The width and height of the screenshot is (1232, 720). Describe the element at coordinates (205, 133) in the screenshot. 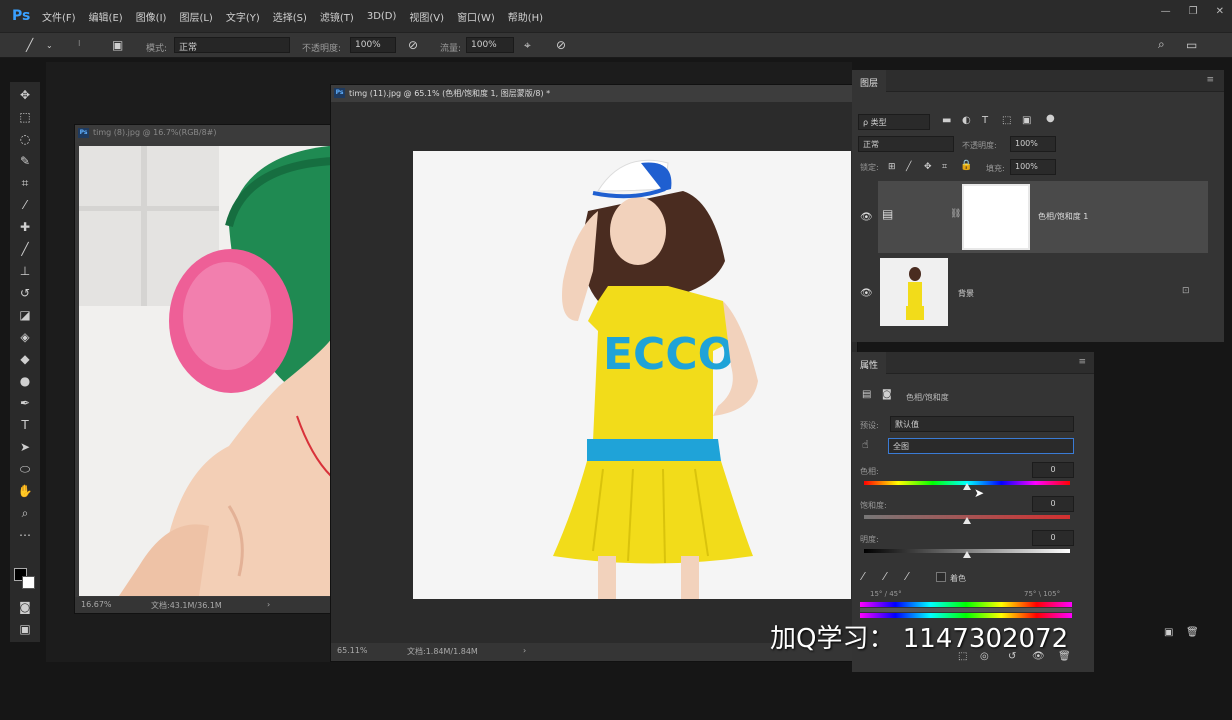

I see `document-tab: Ps timg (8).jpg @ 16.7%(RGB/8#)` at that location.